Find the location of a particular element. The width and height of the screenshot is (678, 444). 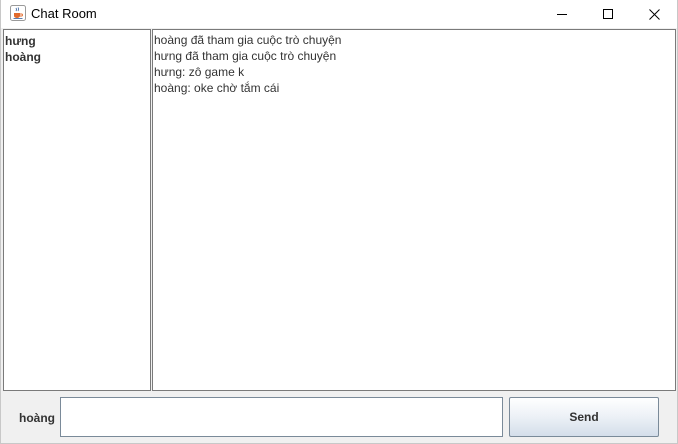

minimize-button is located at coordinates (562, 14).